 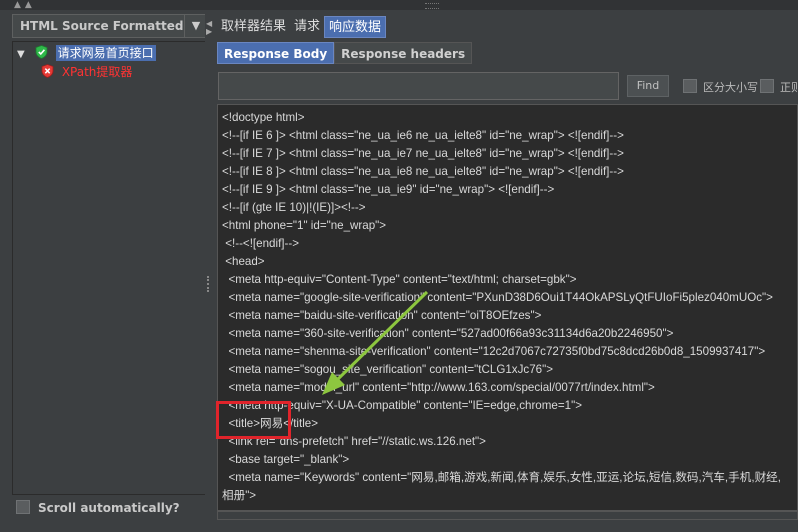 I want to click on tab-response-body: Response Body, so click(x=276, y=53).